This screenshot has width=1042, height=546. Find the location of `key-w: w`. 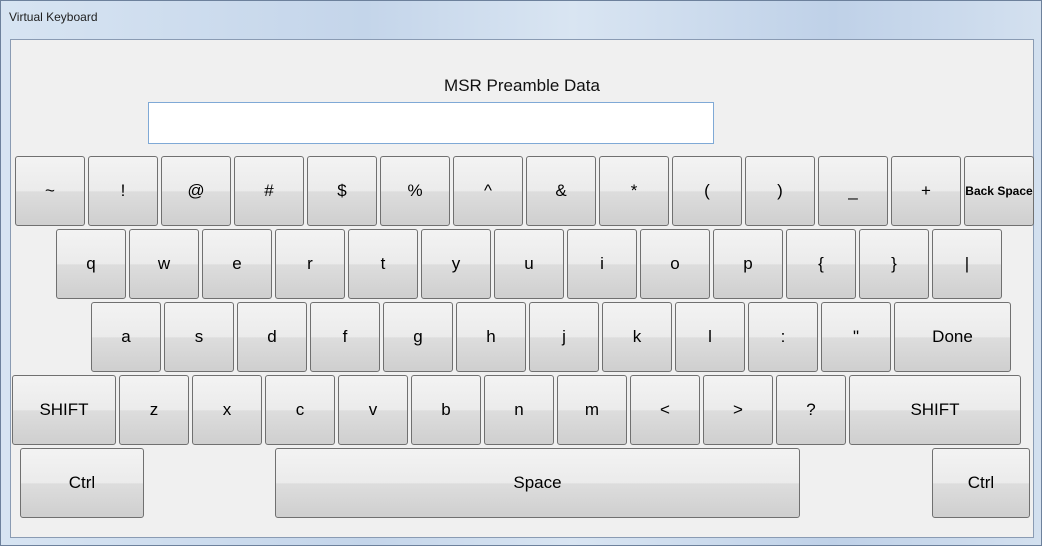

key-w: w is located at coordinates (164, 264).